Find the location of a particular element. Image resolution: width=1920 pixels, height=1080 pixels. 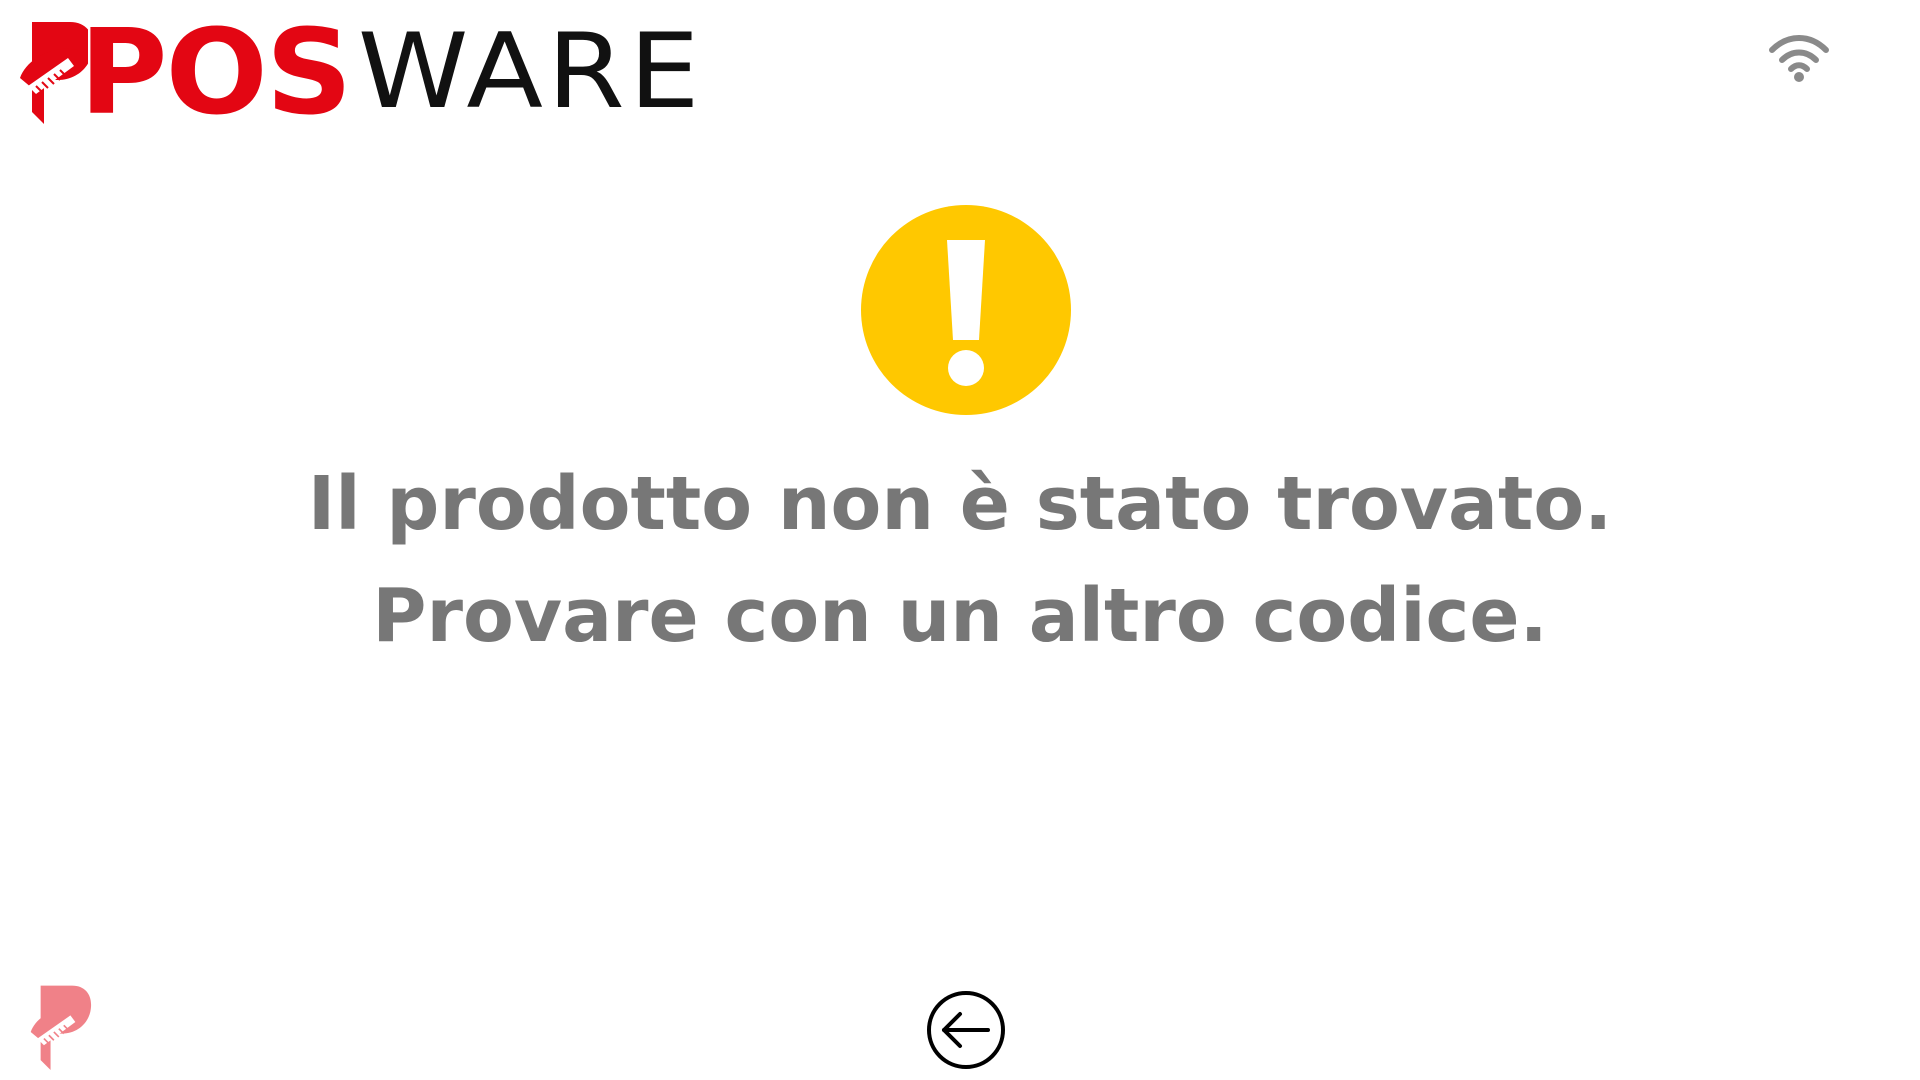

brand-logo: POS WARE is located at coordinates (361, 72).